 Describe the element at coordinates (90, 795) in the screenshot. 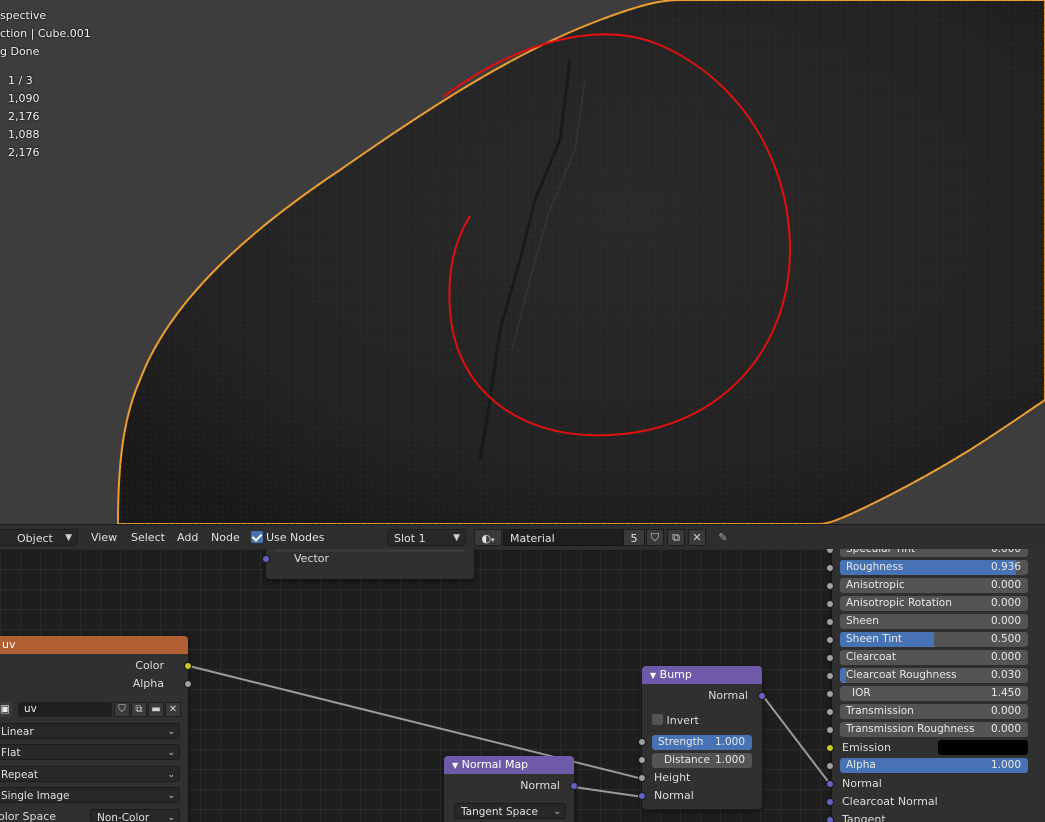

I see `source-dropdown: Single Image ⌄` at that location.